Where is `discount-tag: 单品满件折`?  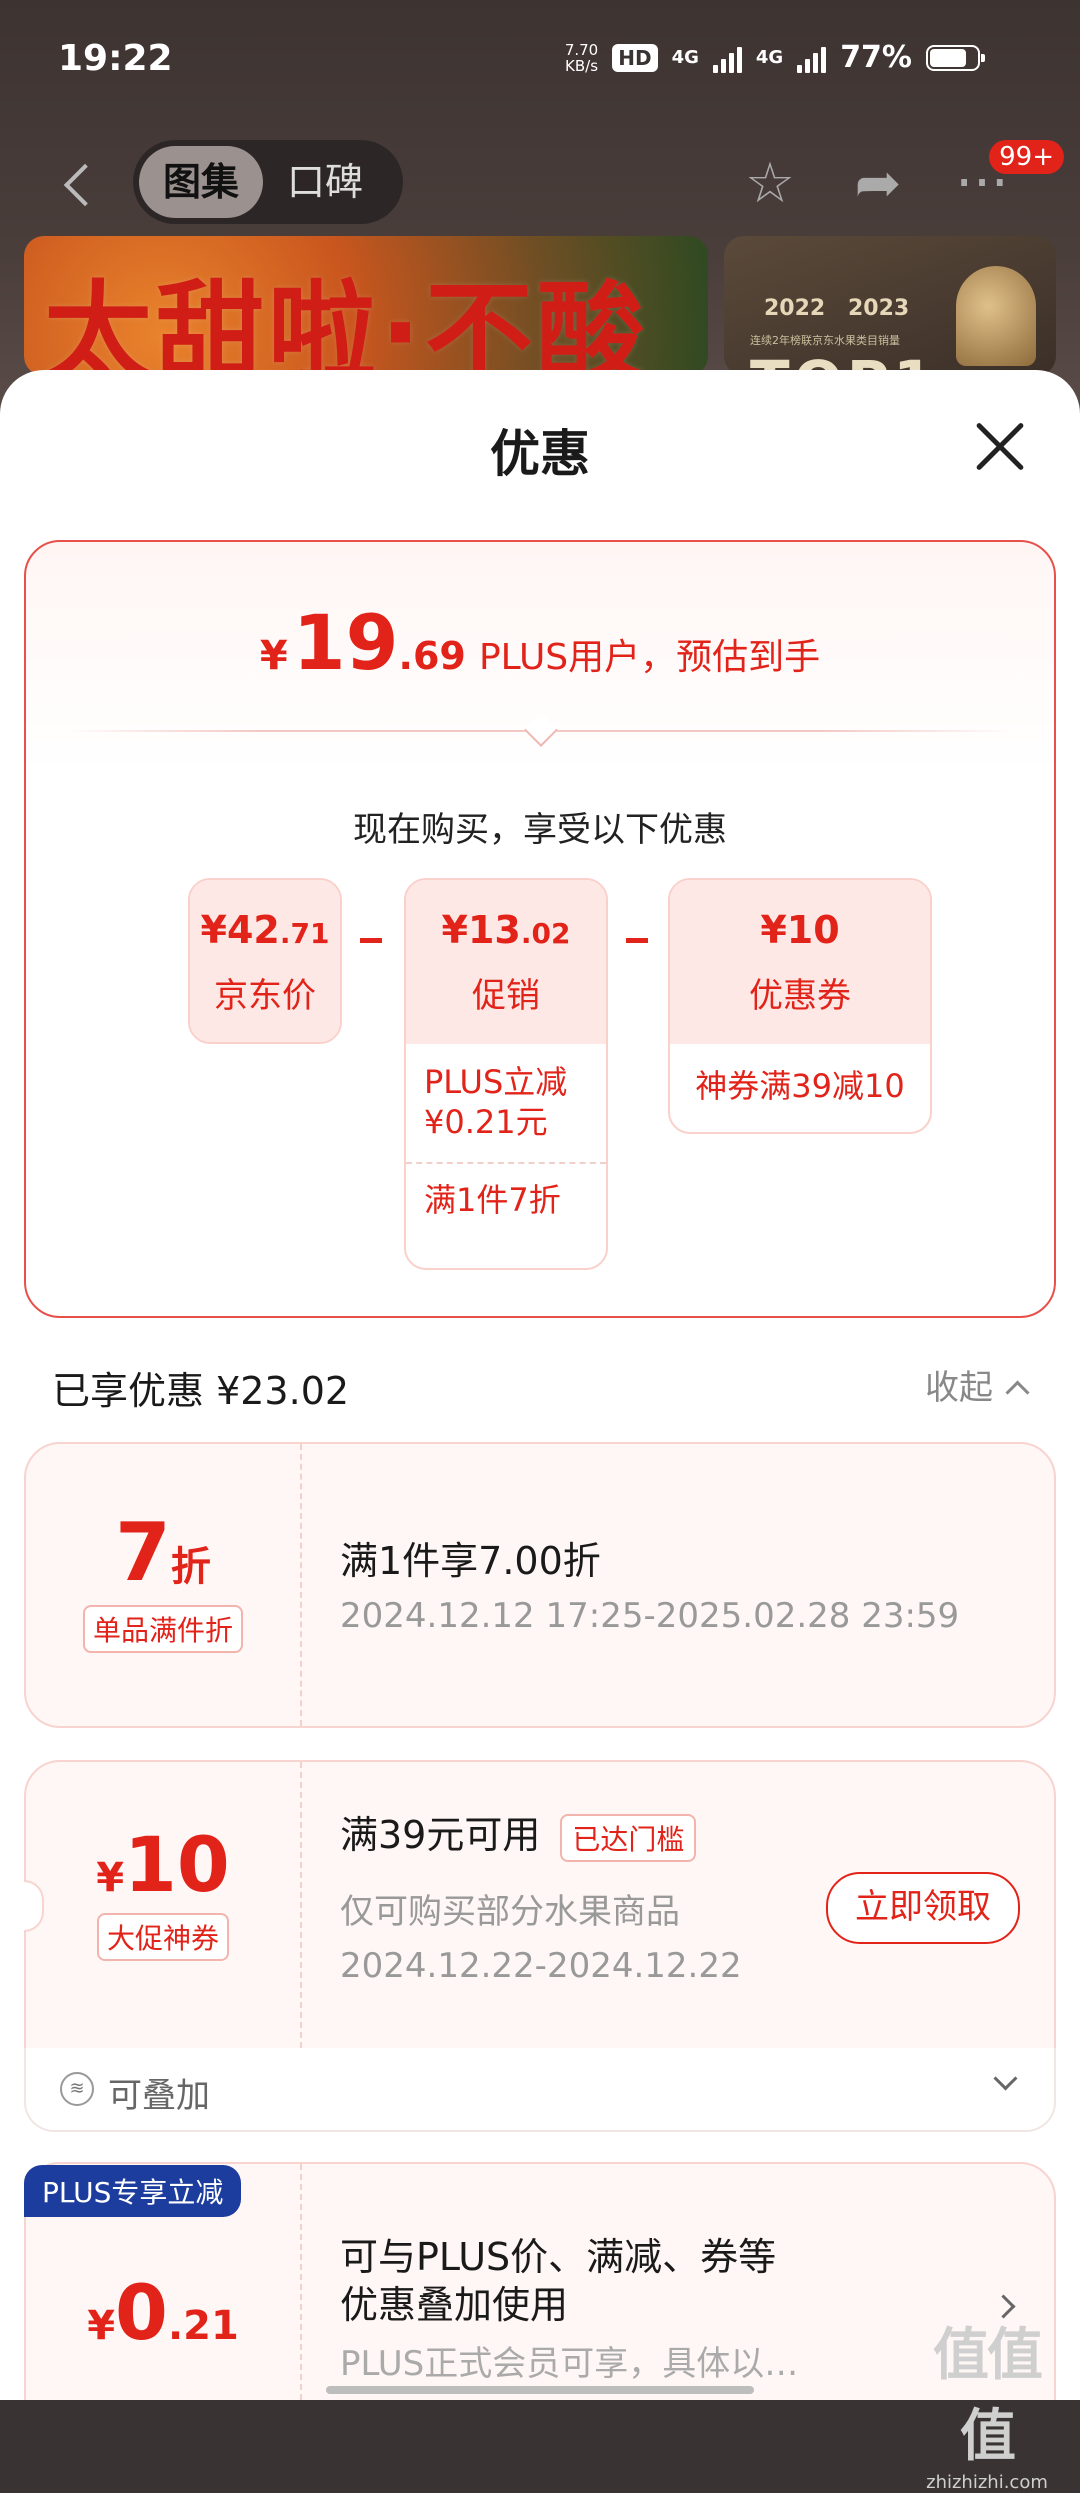 discount-tag: 单品满件折 is located at coordinates (162, 1629).